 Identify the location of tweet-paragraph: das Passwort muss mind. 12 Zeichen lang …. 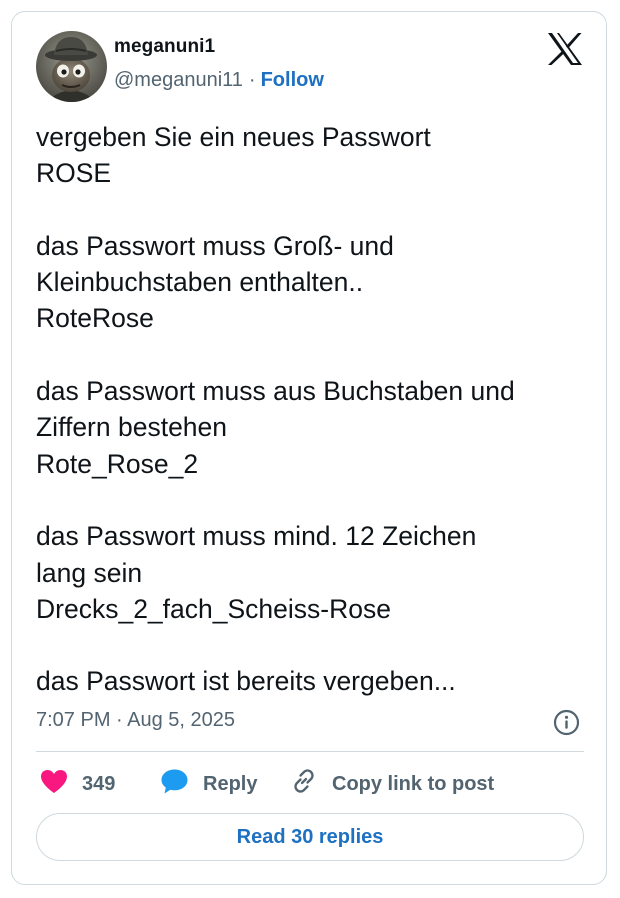
(316, 572).